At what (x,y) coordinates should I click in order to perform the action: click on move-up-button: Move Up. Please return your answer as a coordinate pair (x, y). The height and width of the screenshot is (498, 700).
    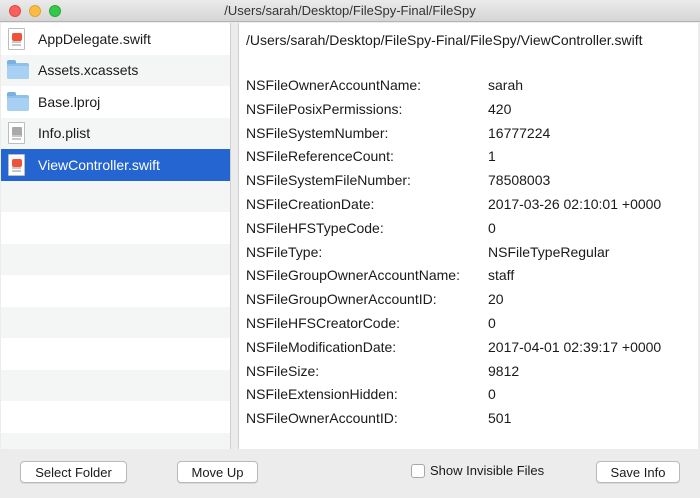
    Looking at the image, I should click on (217, 472).